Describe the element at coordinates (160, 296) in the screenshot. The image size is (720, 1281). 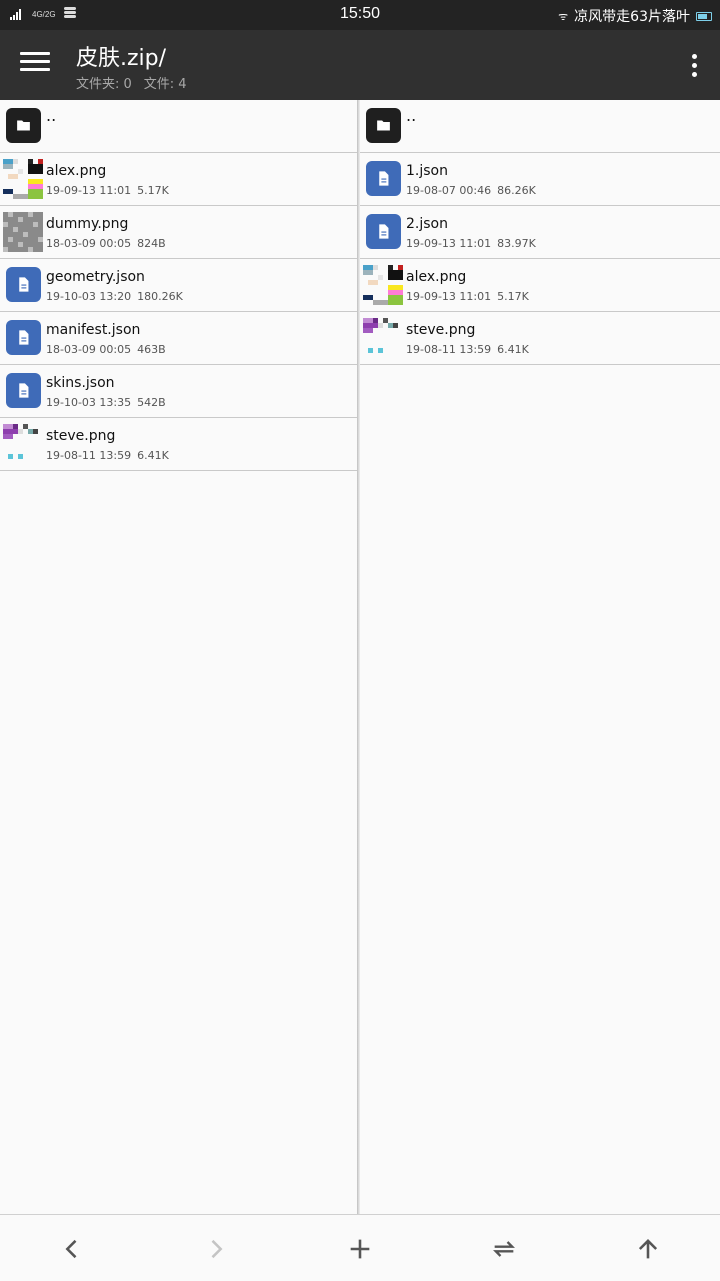
I see `file-size: 180.26K` at that location.